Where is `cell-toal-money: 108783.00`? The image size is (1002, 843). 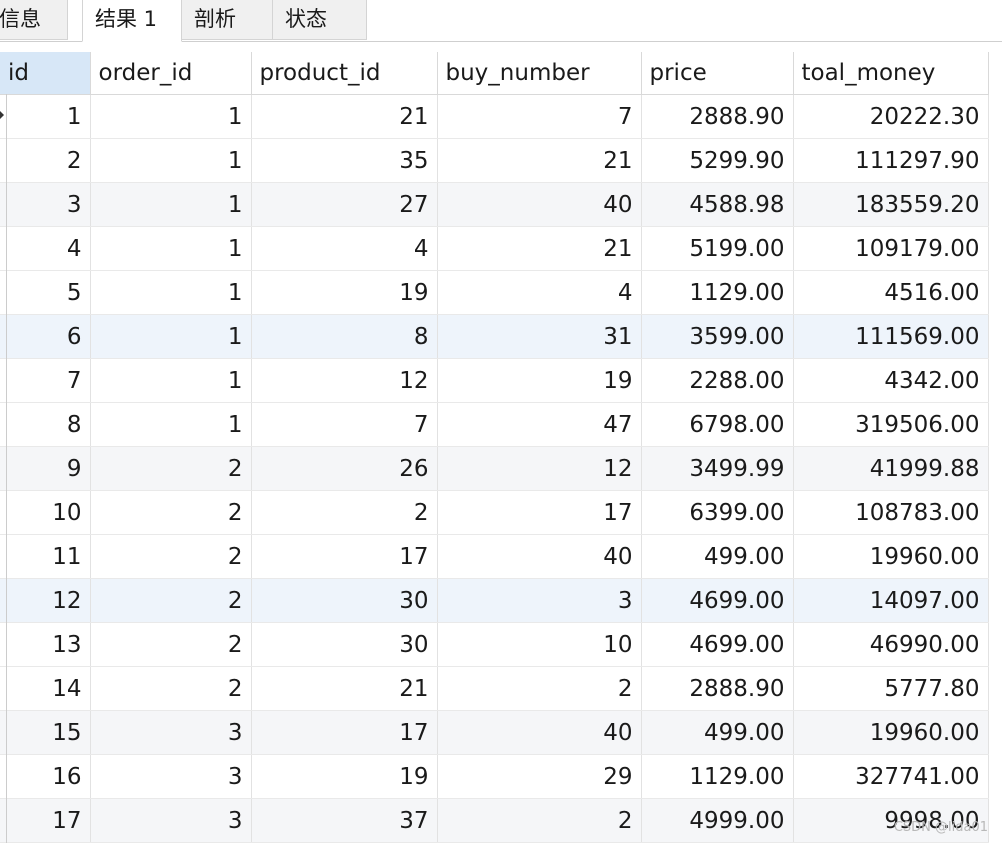 cell-toal-money: 108783.00 is located at coordinates (891, 512).